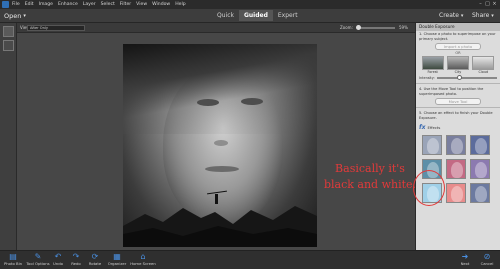 The image size is (500, 269). Describe the element at coordinates (494, 4) in the screenshot. I see `close-icon: ×` at that location.